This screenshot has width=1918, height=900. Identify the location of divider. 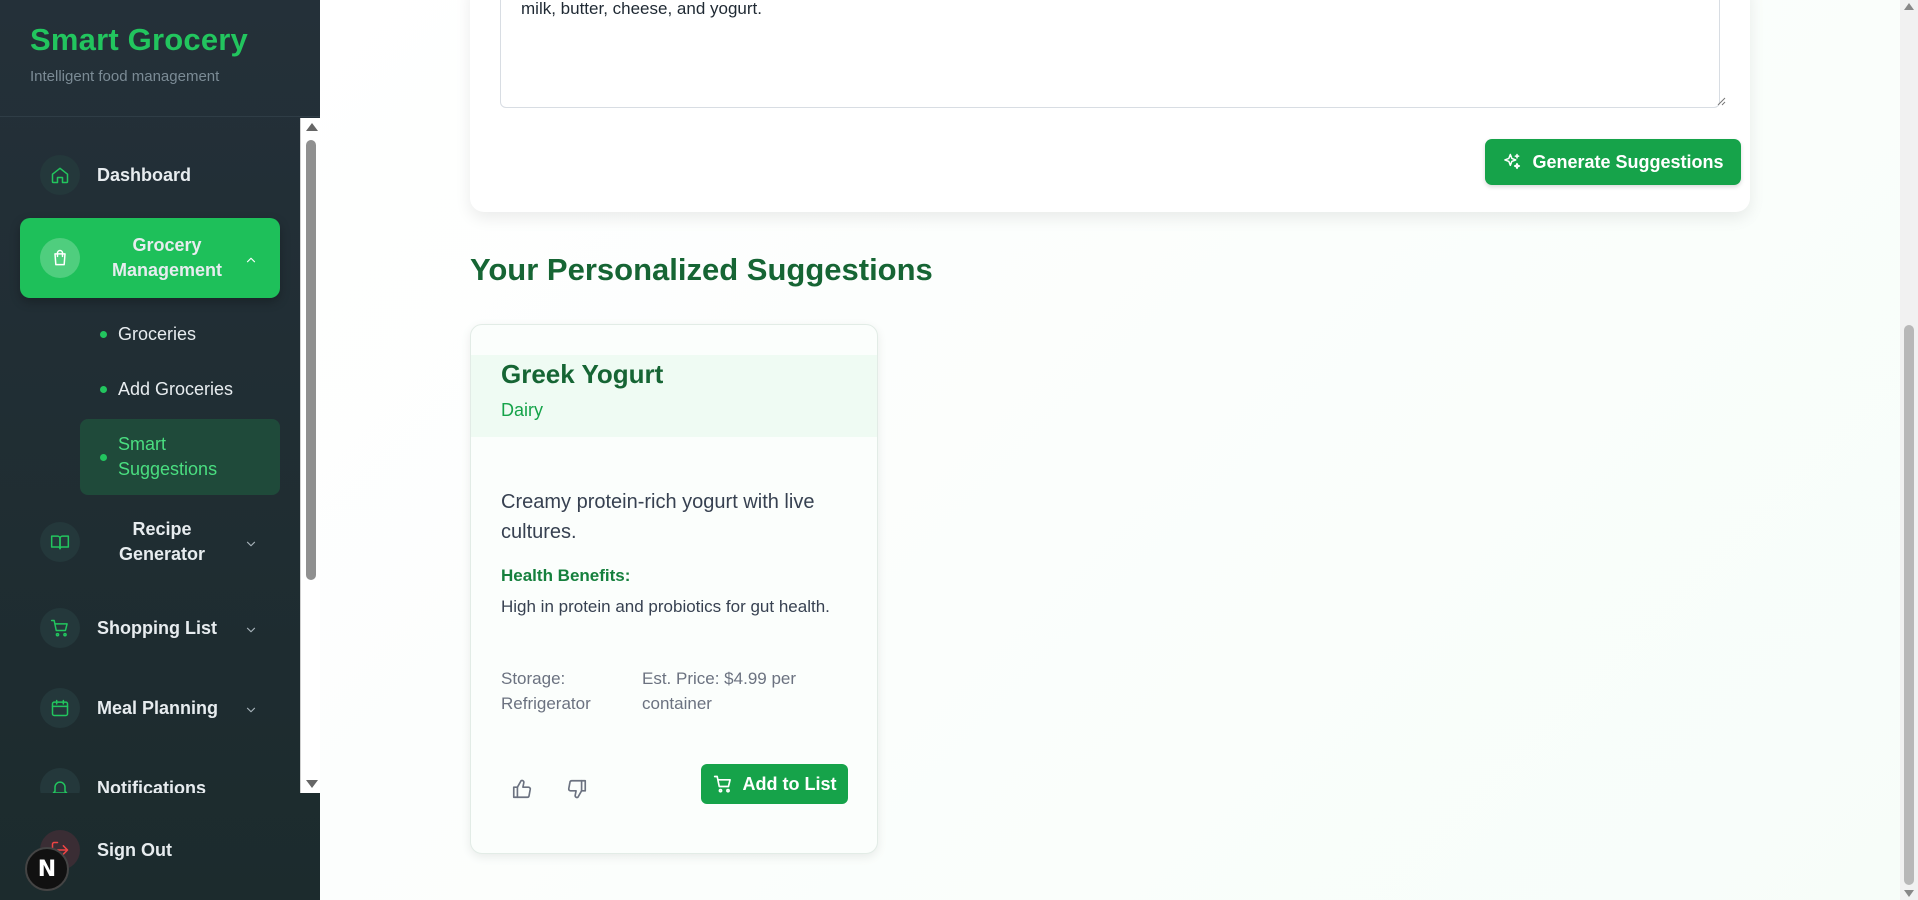
(160, 116).